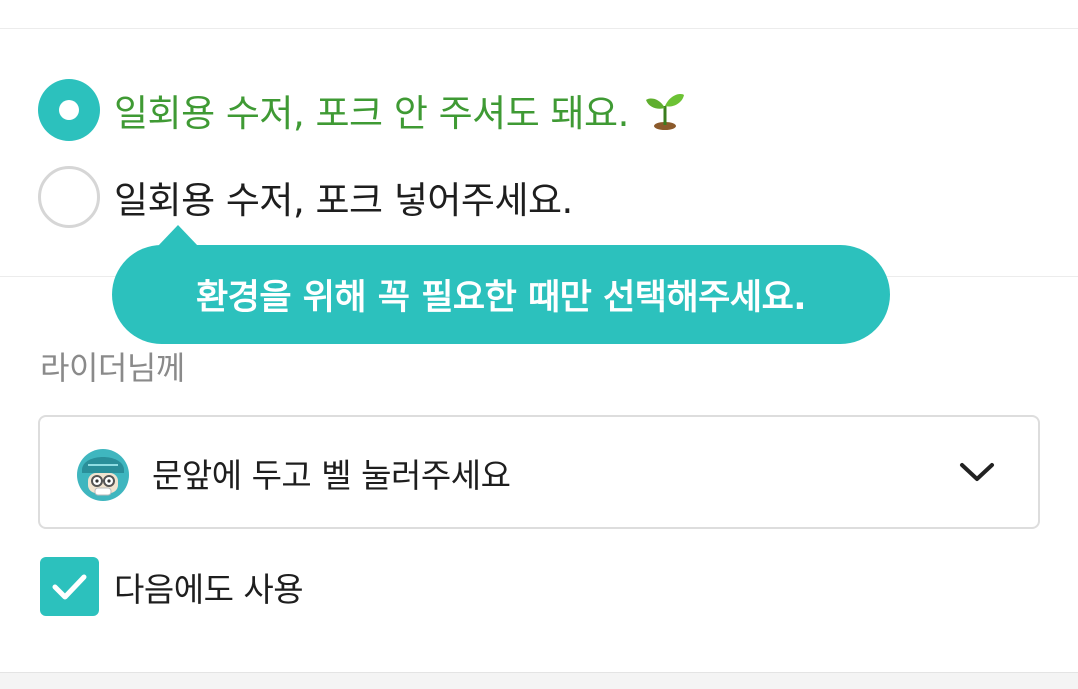 This screenshot has height=689, width=1078. Describe the element at coordinates (539, 680) in the screenshot. I see `next-section-strip` at that location.